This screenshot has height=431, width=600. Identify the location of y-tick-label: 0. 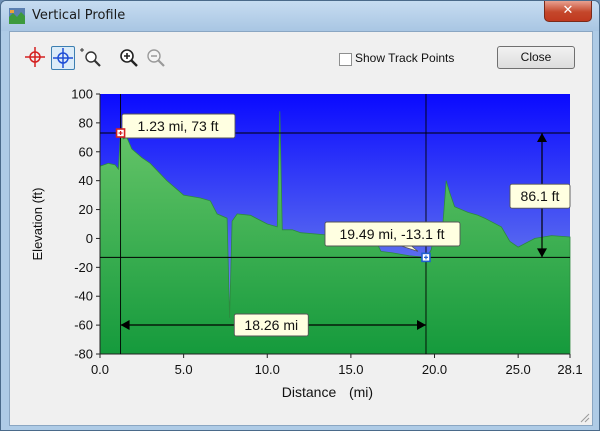
(89, 238).